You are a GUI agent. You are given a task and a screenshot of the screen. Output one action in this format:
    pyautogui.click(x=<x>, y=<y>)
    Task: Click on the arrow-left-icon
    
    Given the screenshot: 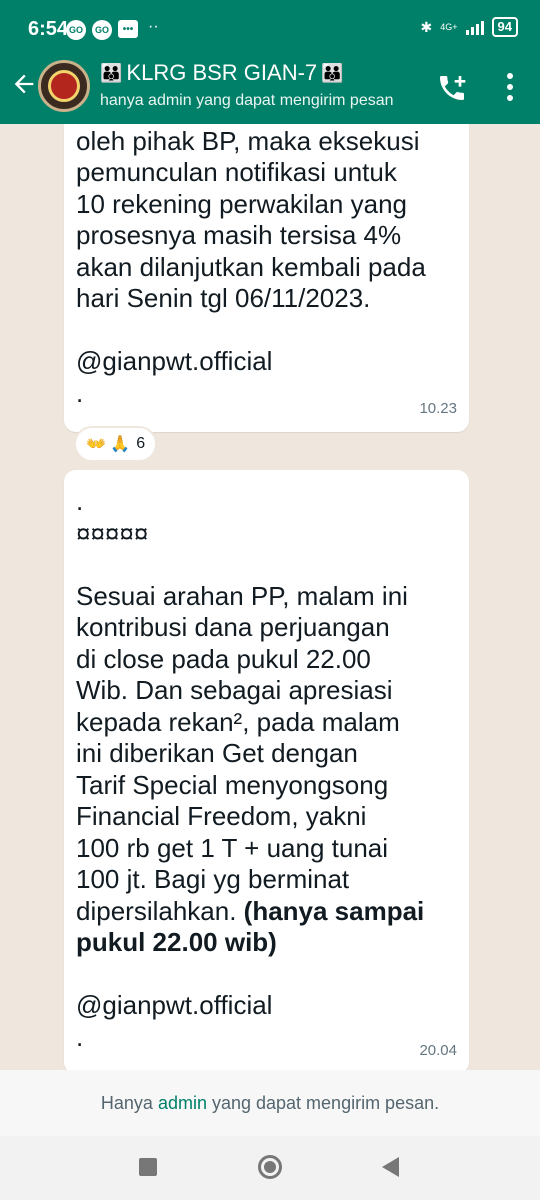 What is the action you would take?
    pyautogui.click(x=24, y=84)
    